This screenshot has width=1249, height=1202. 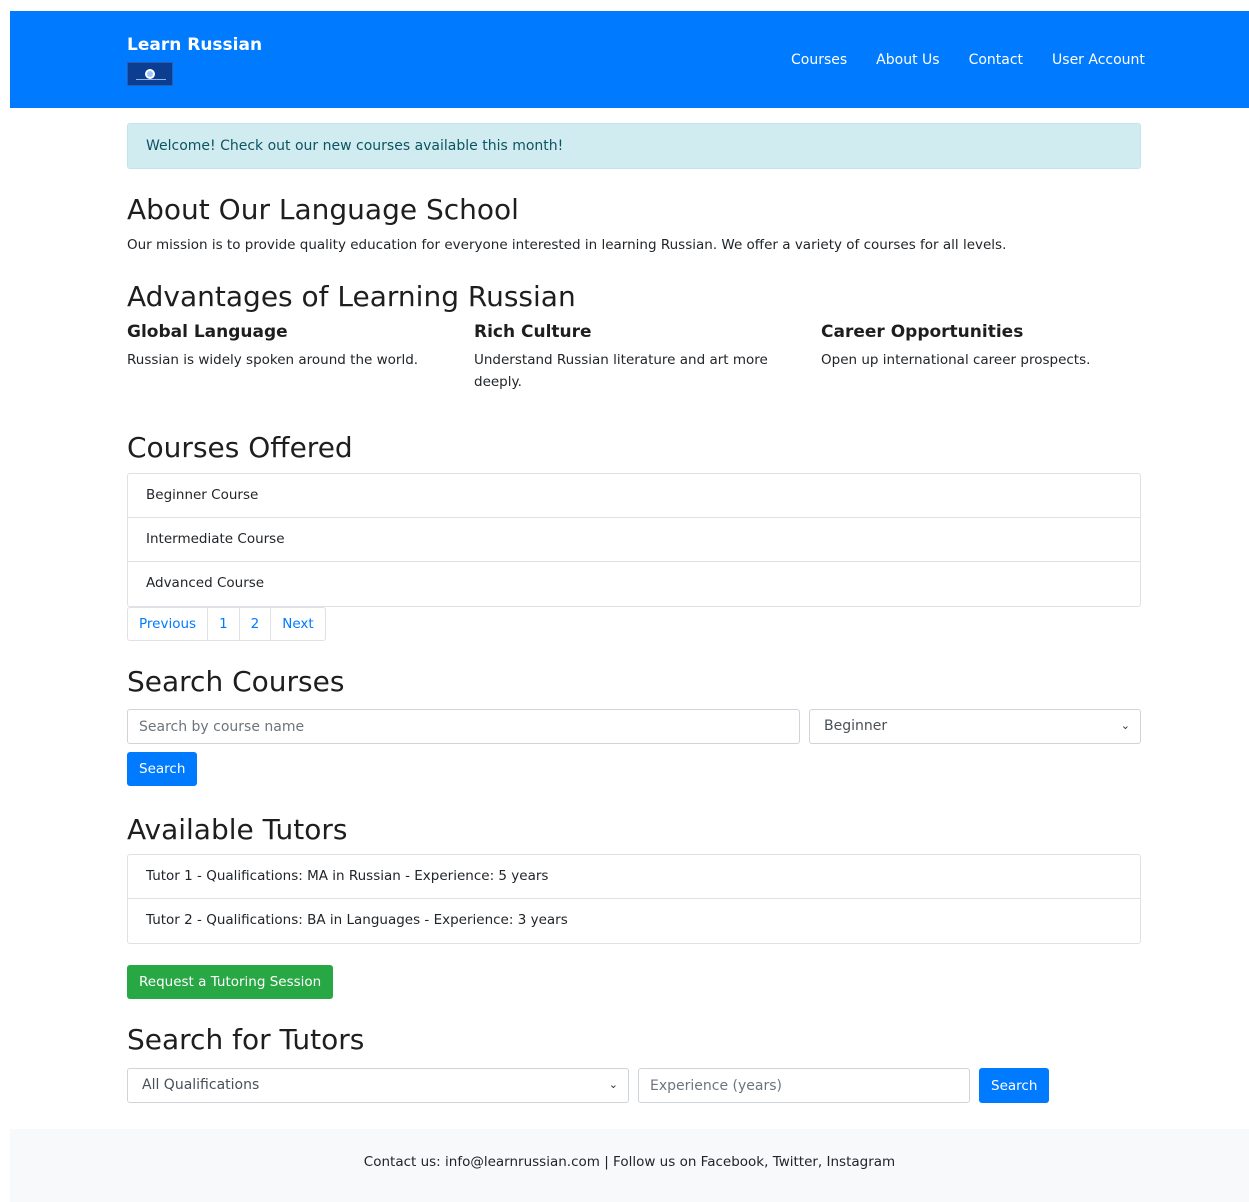 I want to click on search-courses-title: Search Courses, so click(x=236, y=681).